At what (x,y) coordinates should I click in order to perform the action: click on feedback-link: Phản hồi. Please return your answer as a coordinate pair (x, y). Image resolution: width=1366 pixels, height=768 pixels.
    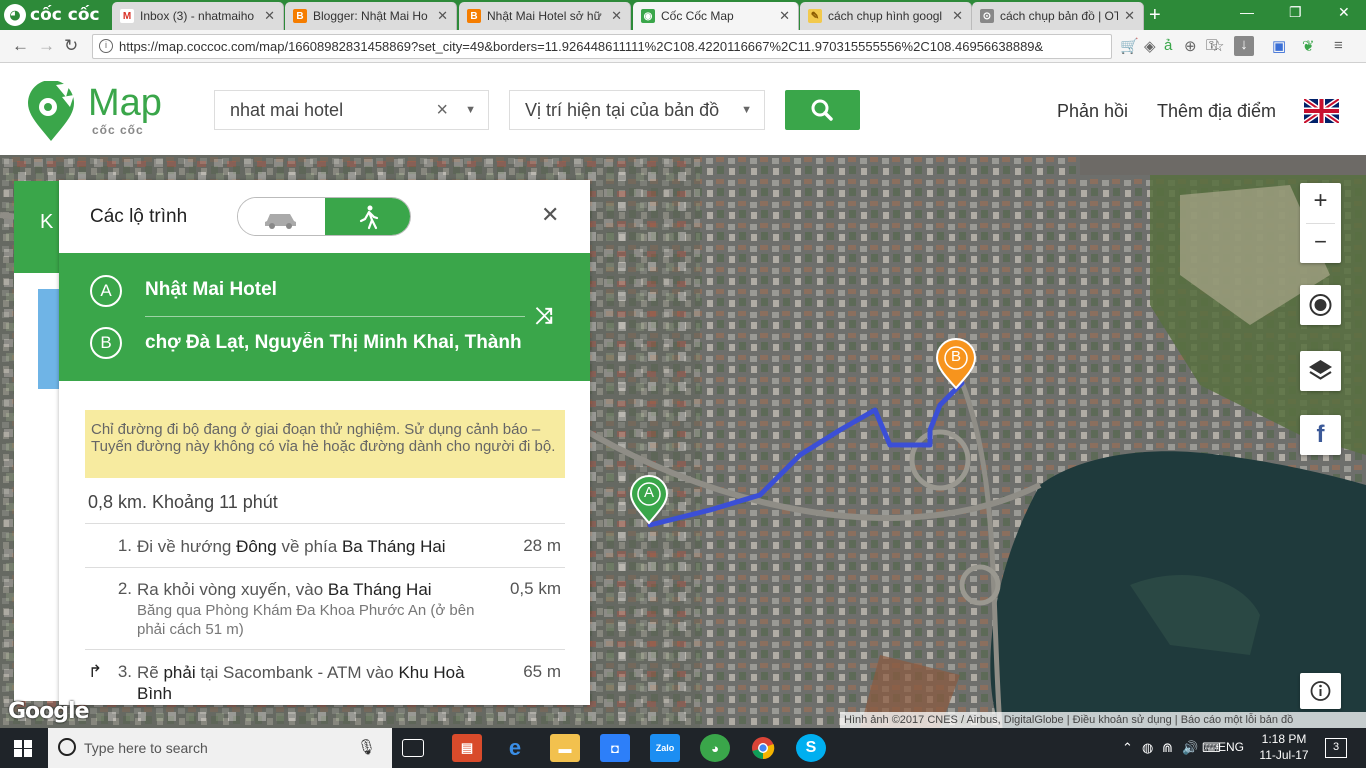
    Looking at the image, I should click on (1092, 111).